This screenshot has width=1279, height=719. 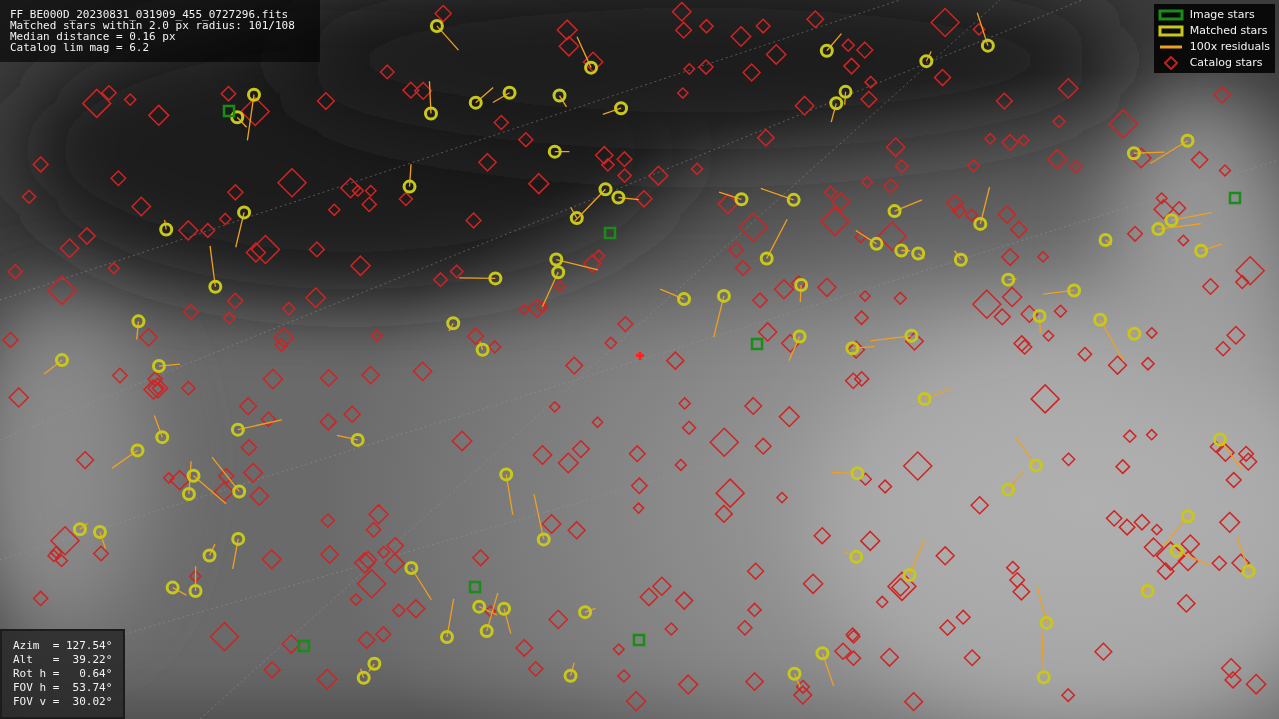 I want to click on info-text: Matched stars within 2.0 px radius: 101/108, so click(x=153, y=25).